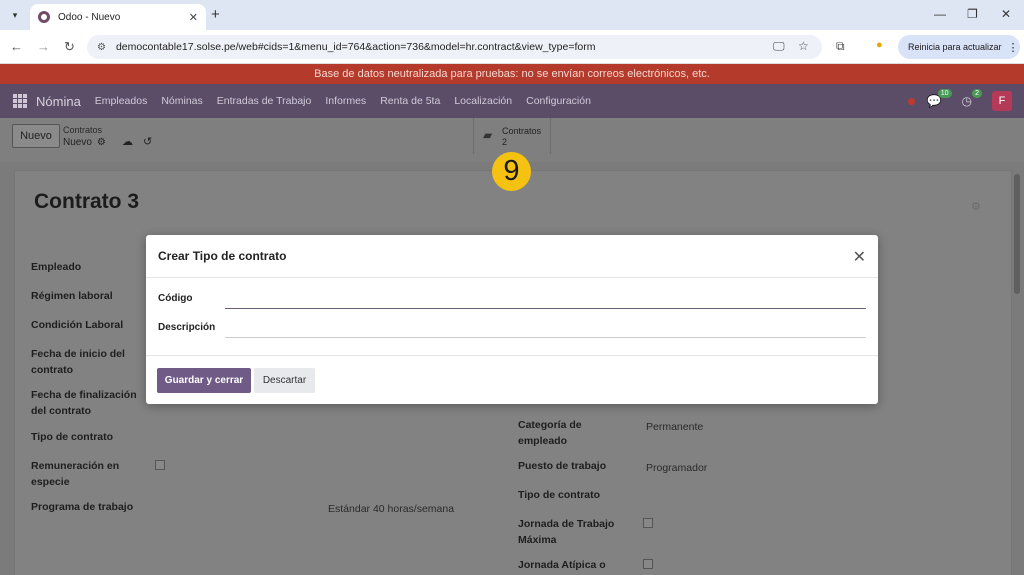 The height and width of the screenshot is (575, 1024). What do you see at coordinates (512, 379) in the screenshot?
I see `dialog-footer: Guardar y cerrar Descartar` at bounding box center [512, 379].